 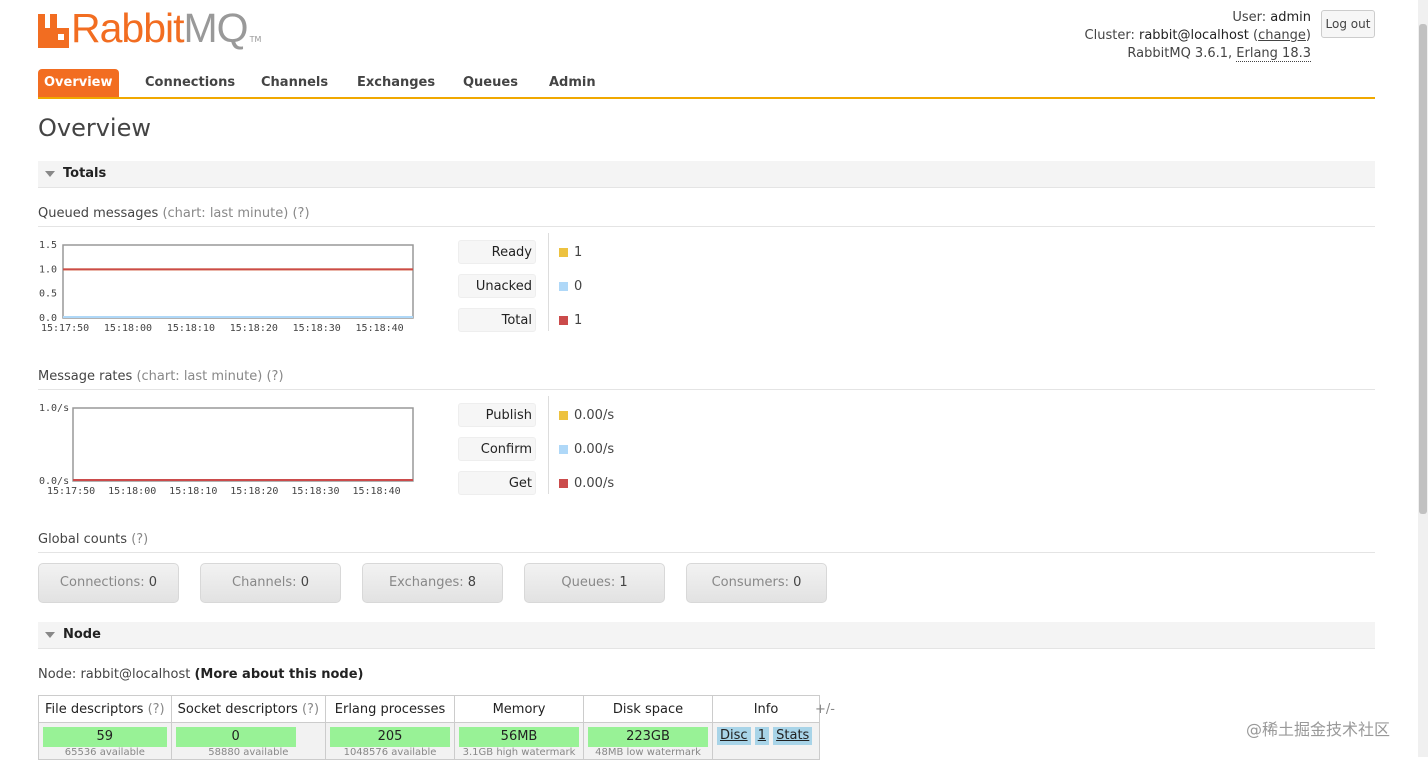 I want to click on legend-swatch-total, so click(x=563, y=320).